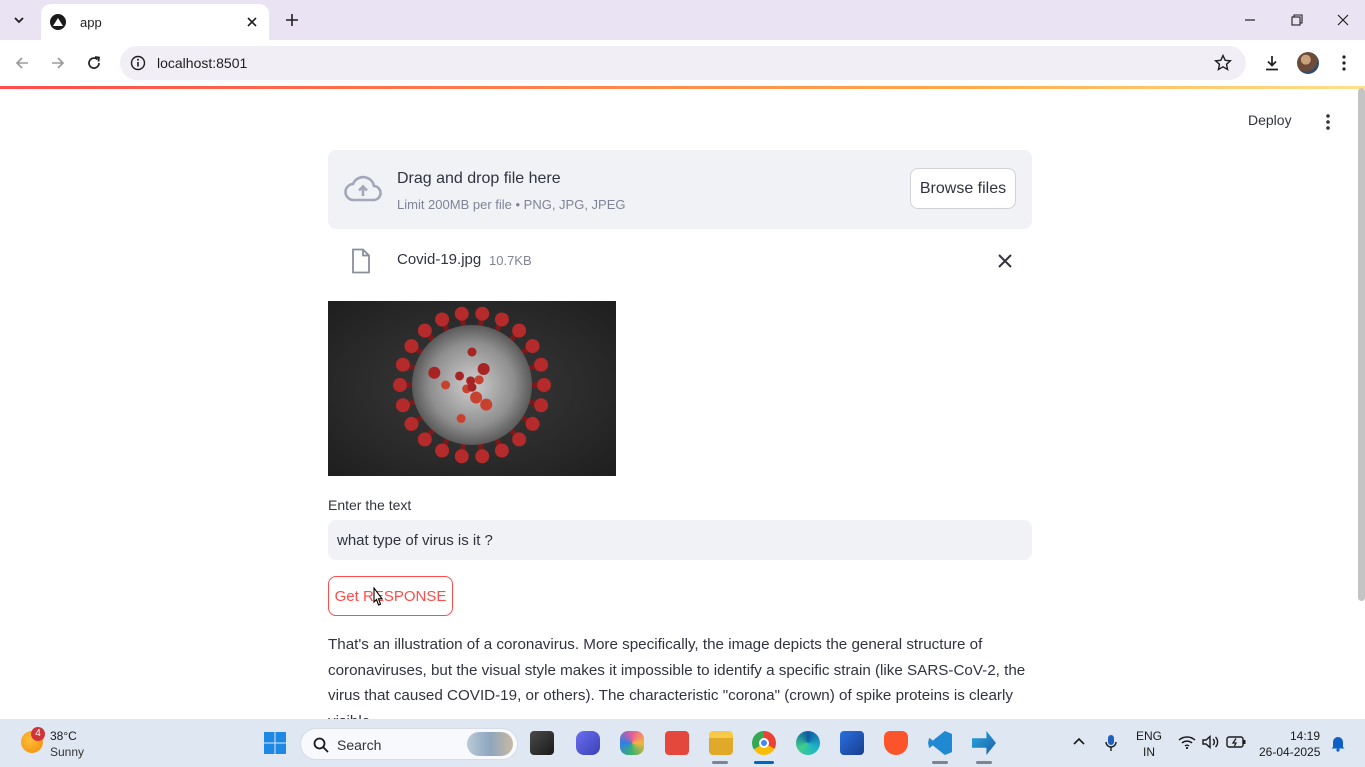 The image size is (1365, 767). Describe the element at coordinates (63, 736) in the screenshot. I see `weather-temperature: 38°C` at that location.